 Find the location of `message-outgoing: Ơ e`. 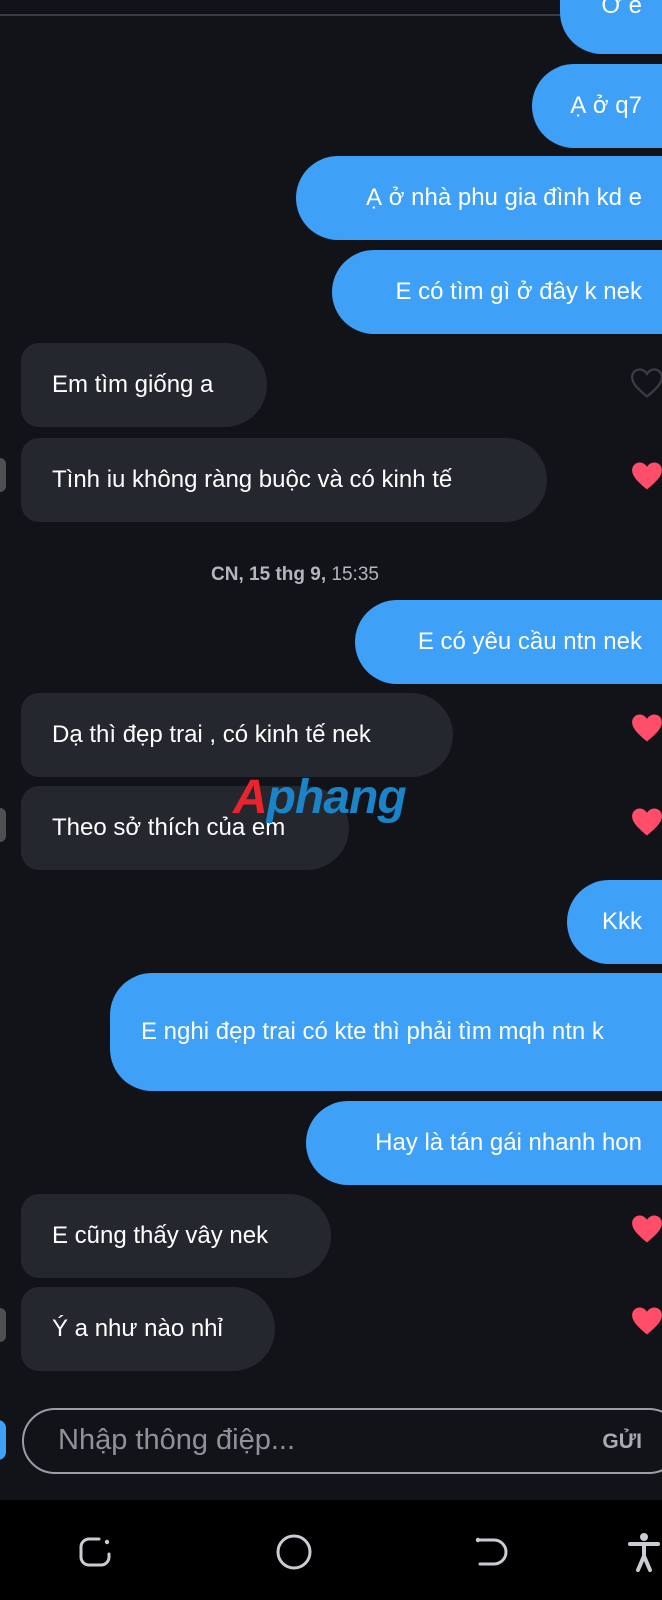

message-outgoing: Ơ e is located at coordinates (611, 27).